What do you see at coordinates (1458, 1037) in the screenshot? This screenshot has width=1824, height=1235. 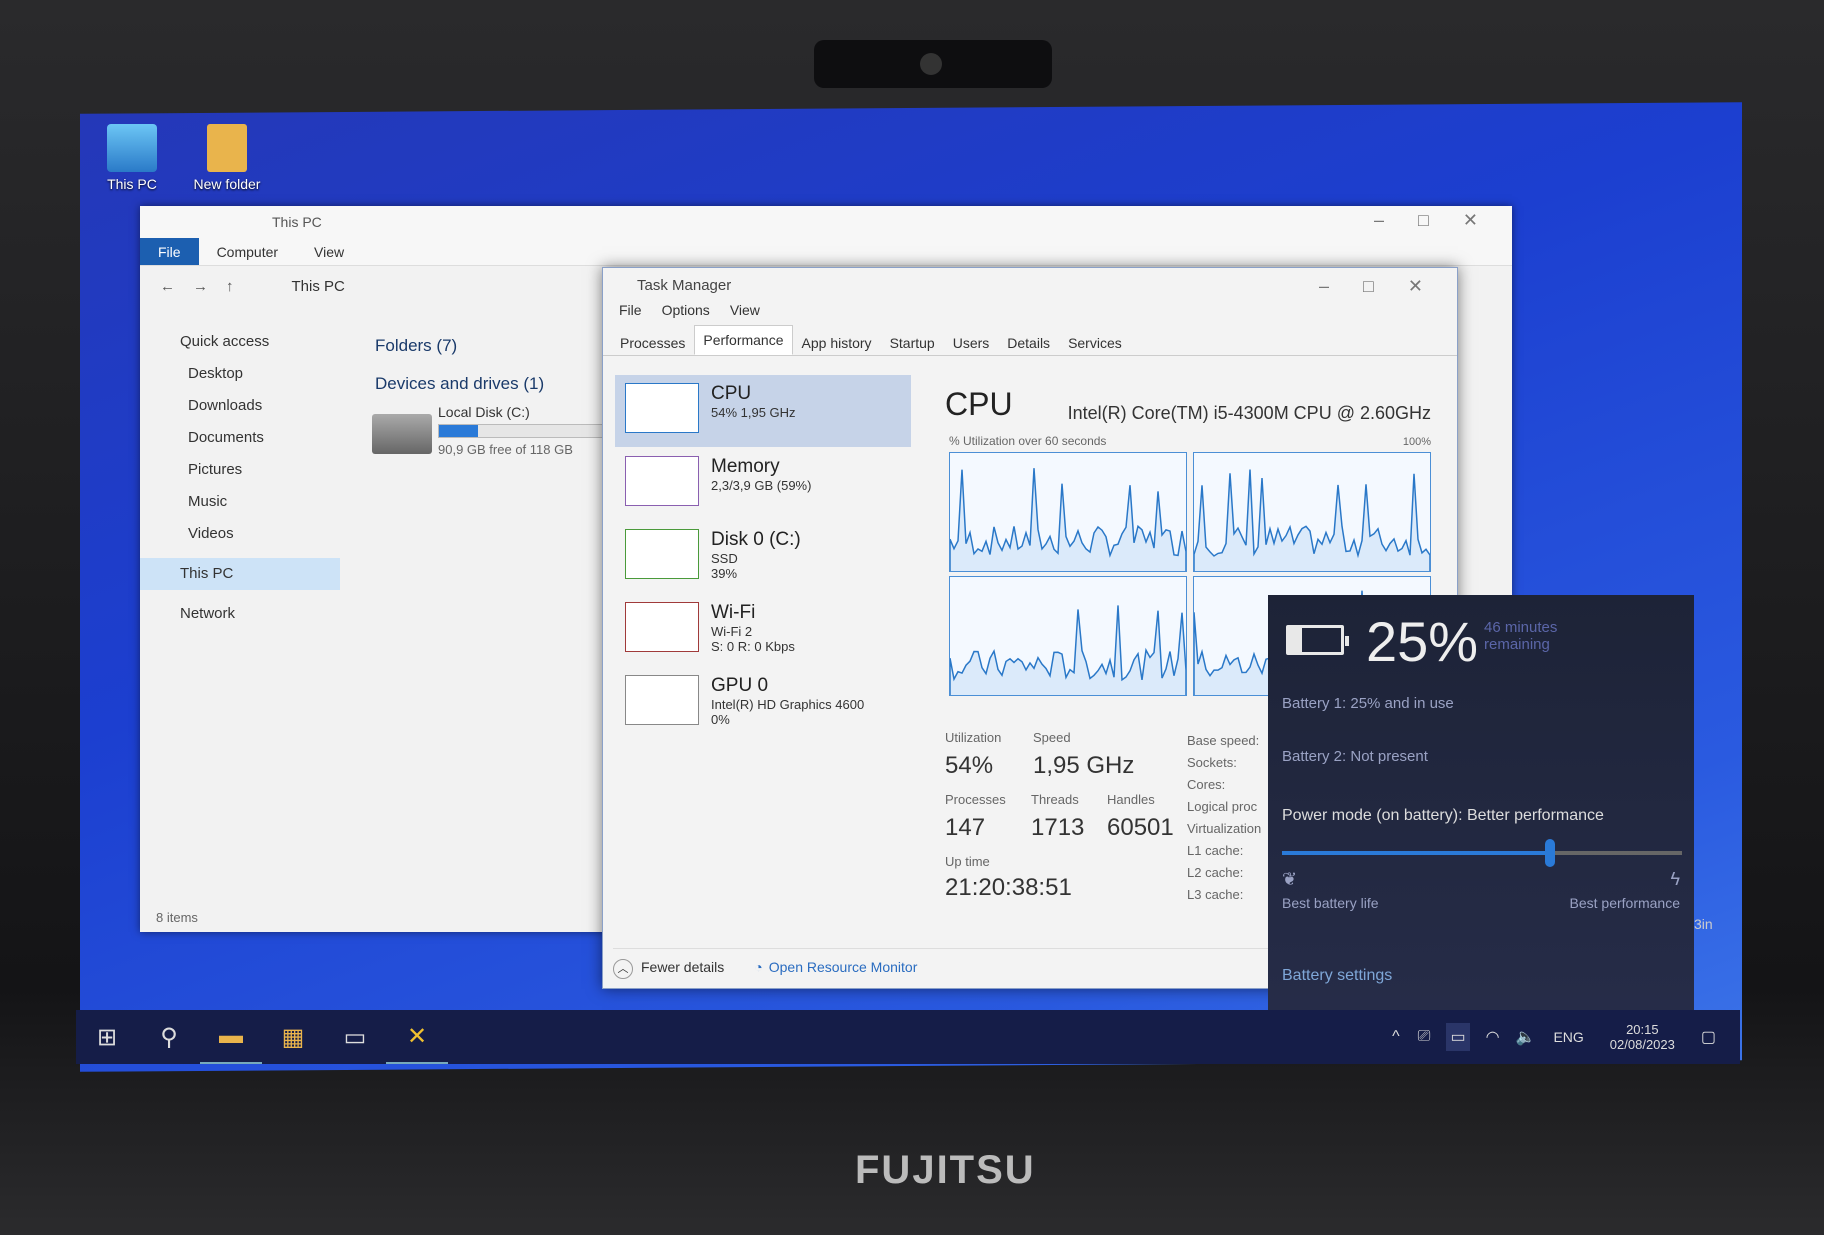 I see `battery-tray-icon: ▭` at bounding box center [1458, 1037].